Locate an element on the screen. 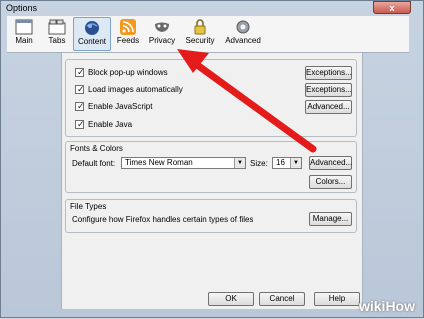 The height and width of the screenshot is (319, 424). pointer-arrow is located at coordinates (247, 101).